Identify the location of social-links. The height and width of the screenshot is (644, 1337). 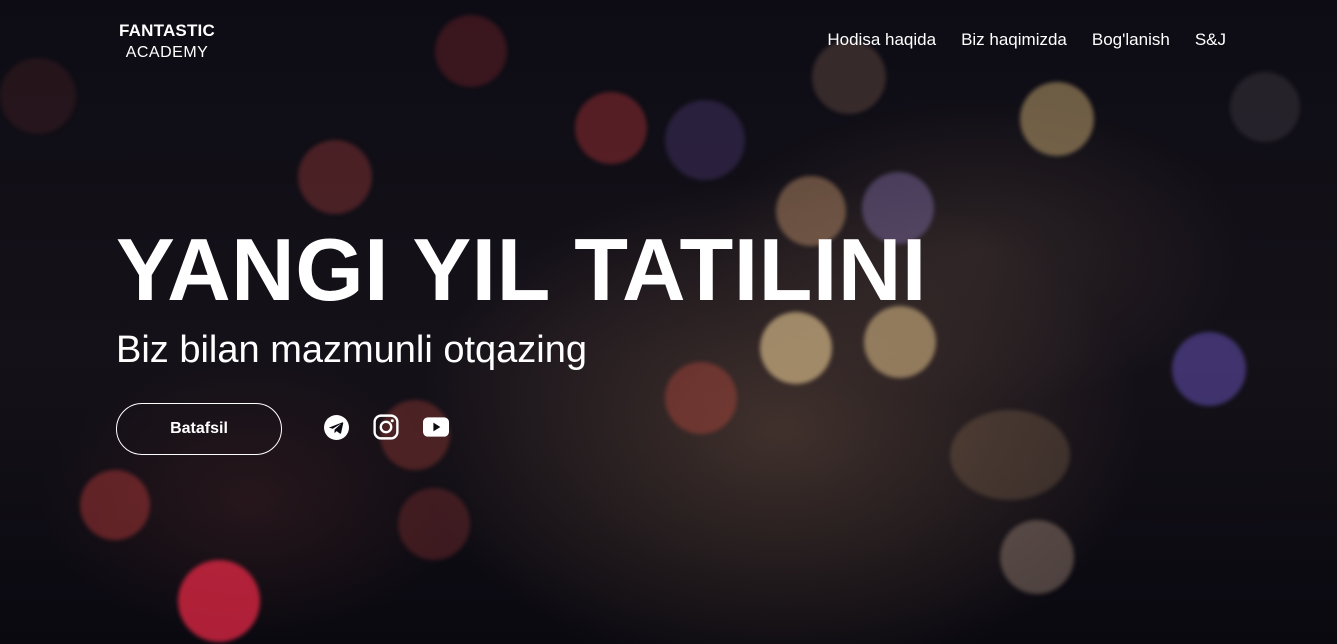
(386, 427).